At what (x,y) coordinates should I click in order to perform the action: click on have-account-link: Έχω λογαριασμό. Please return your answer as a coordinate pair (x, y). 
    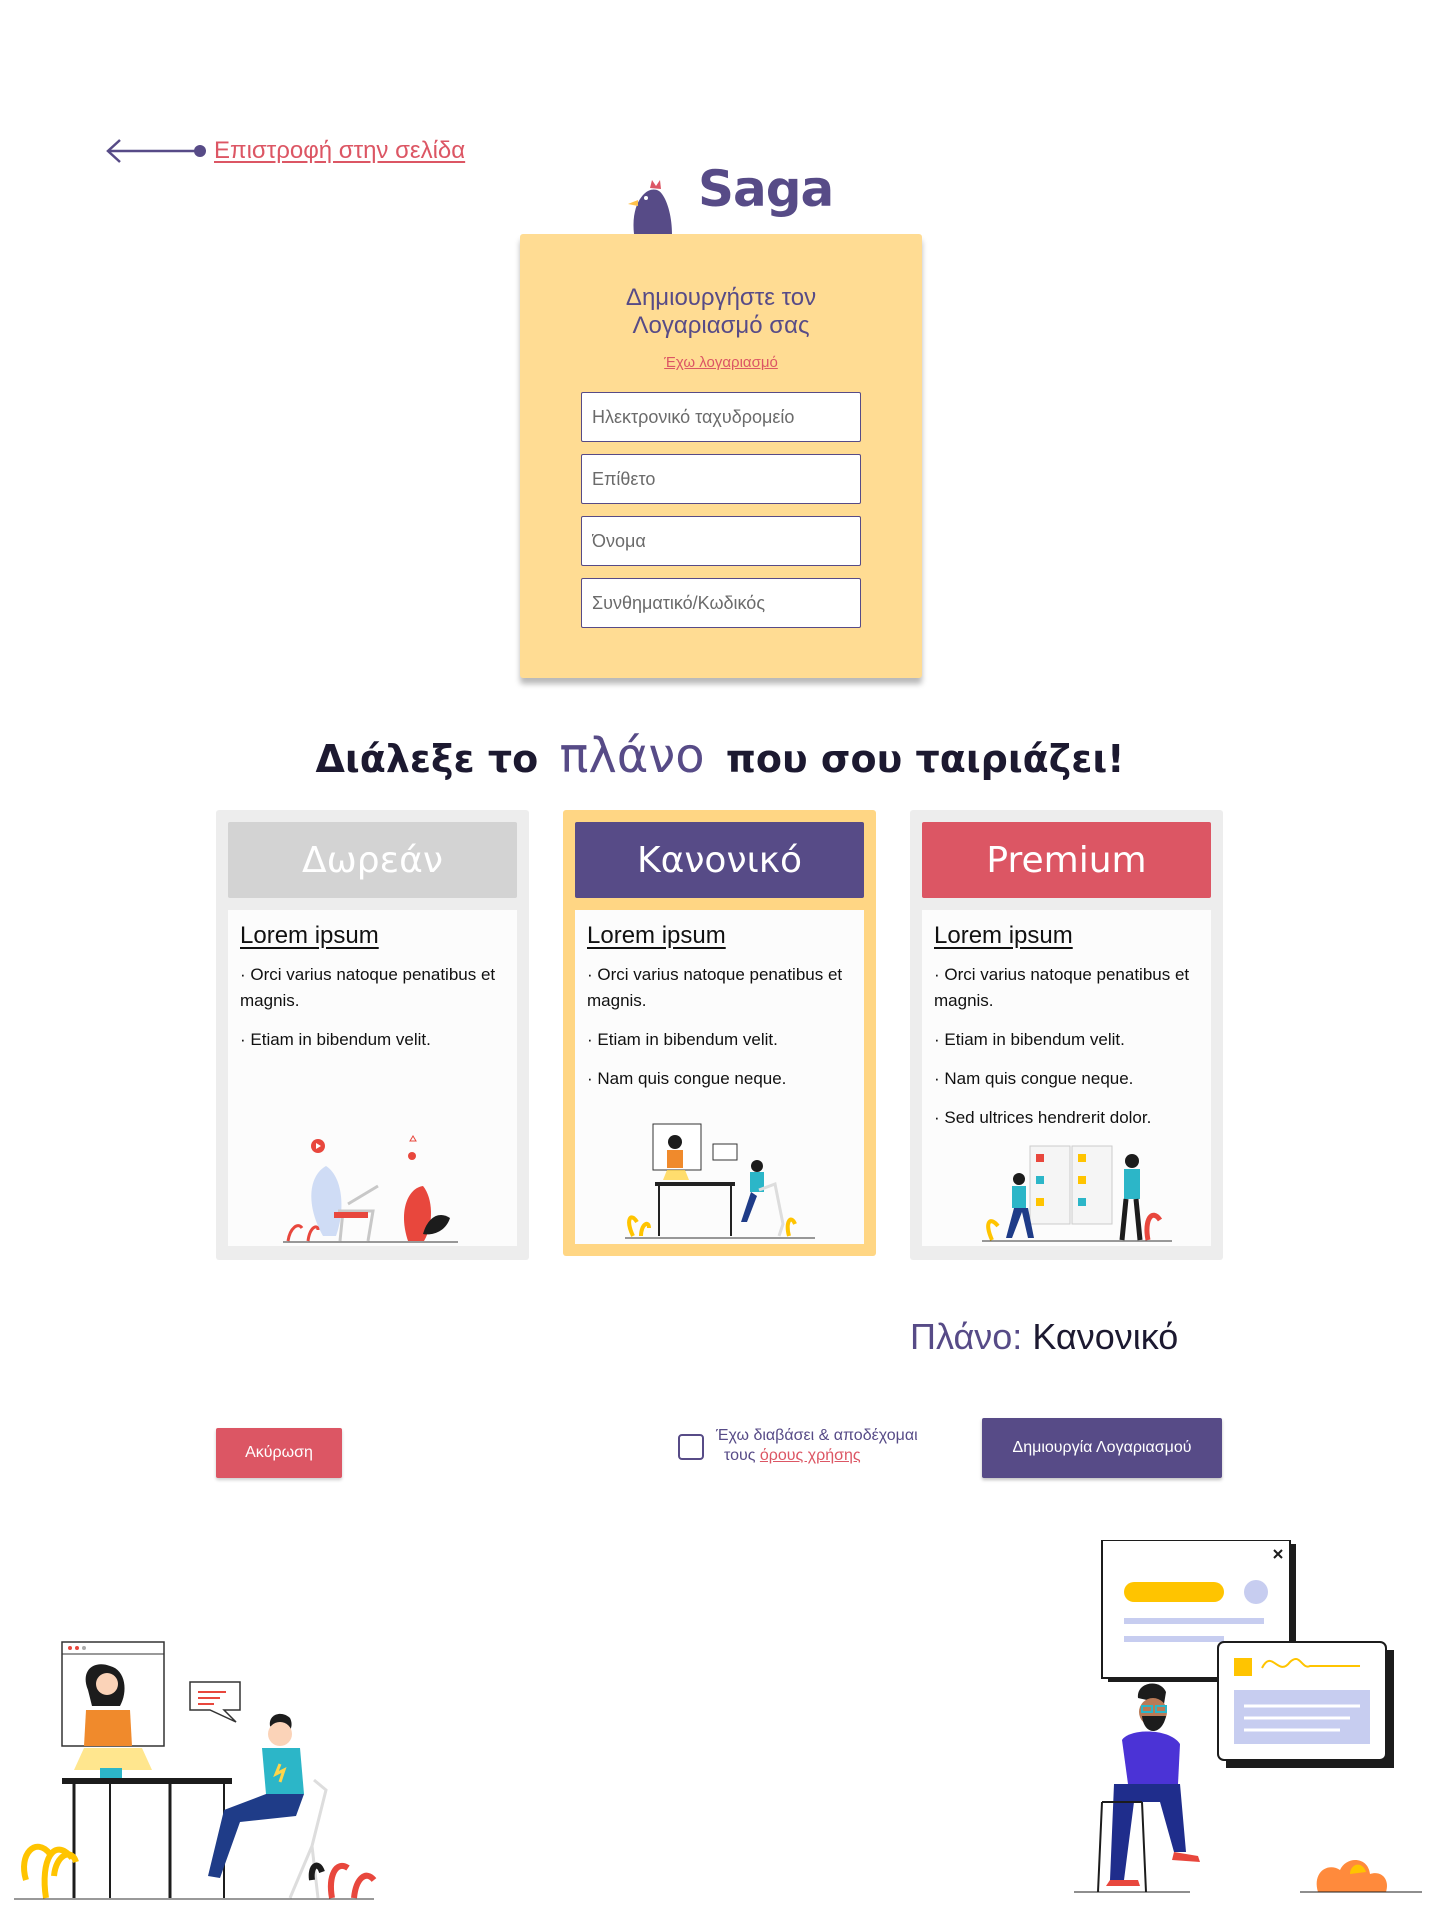
    Looking at the image, I should click on (721, 362).